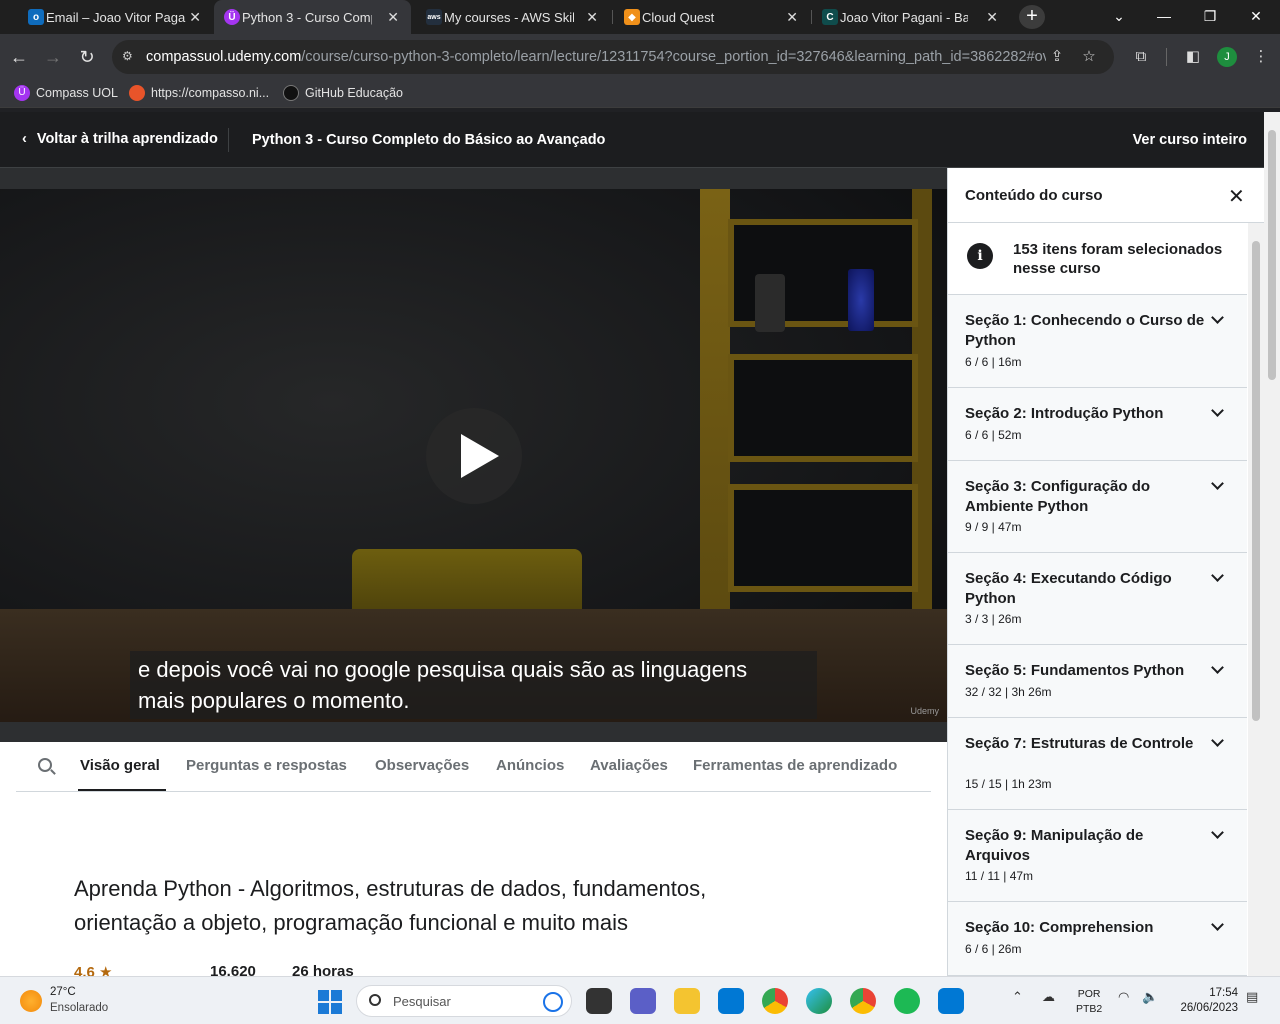  What do you see at coordinates (115, 17) in the screenshot?
I see `tab-email: o Email – Joao Vitor Pagani ✕` at bounding box center [115, 17].